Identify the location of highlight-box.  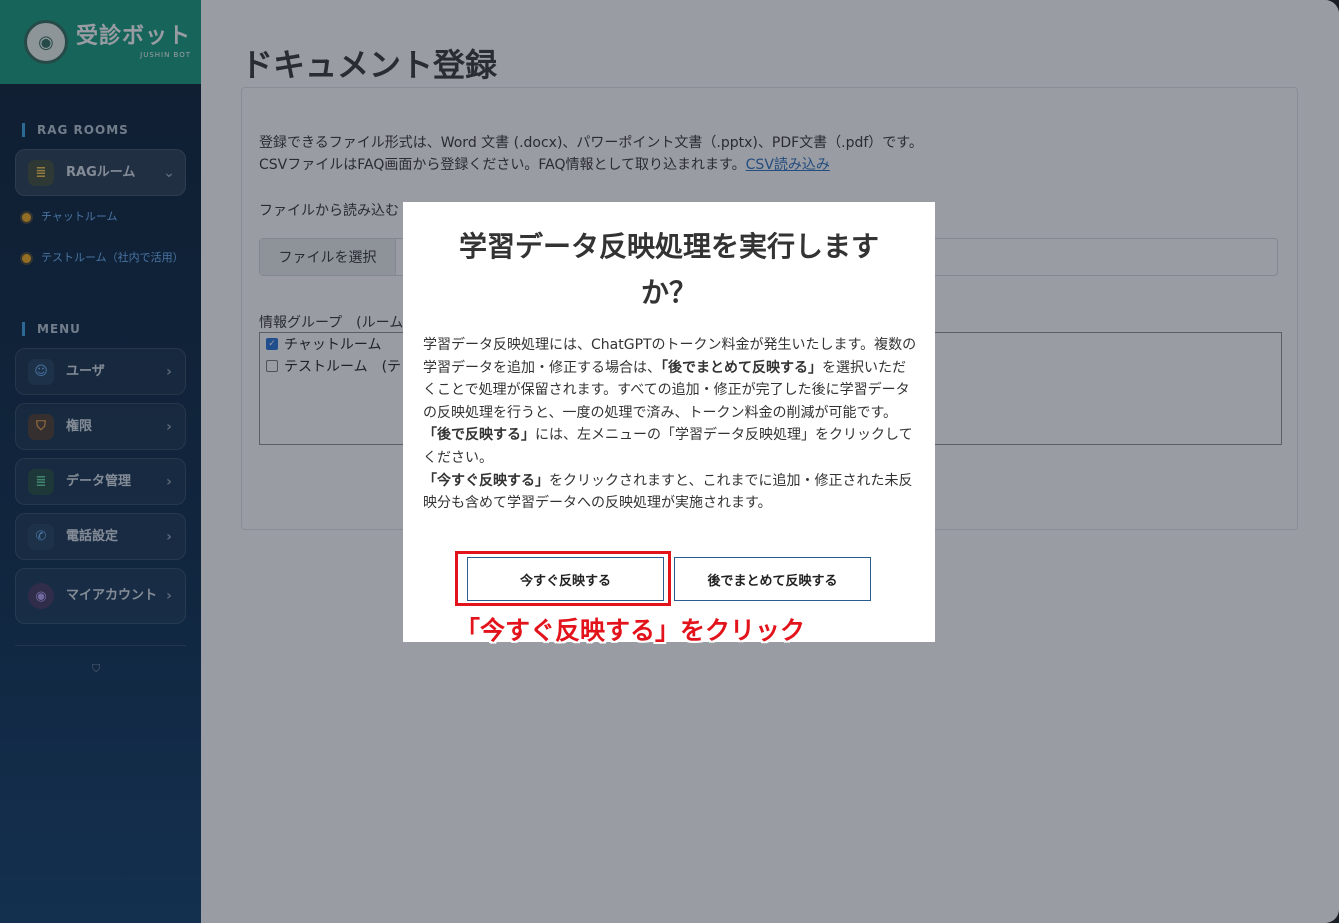
(563, 578).